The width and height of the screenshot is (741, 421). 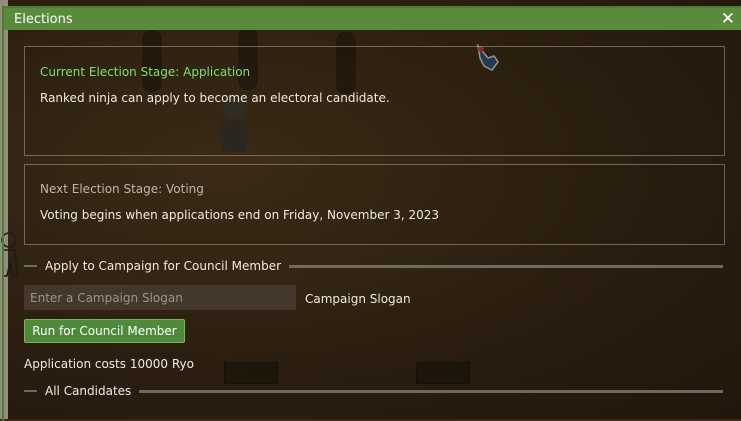 I want to click on window-title: Elections, so click(x=43, y=19).